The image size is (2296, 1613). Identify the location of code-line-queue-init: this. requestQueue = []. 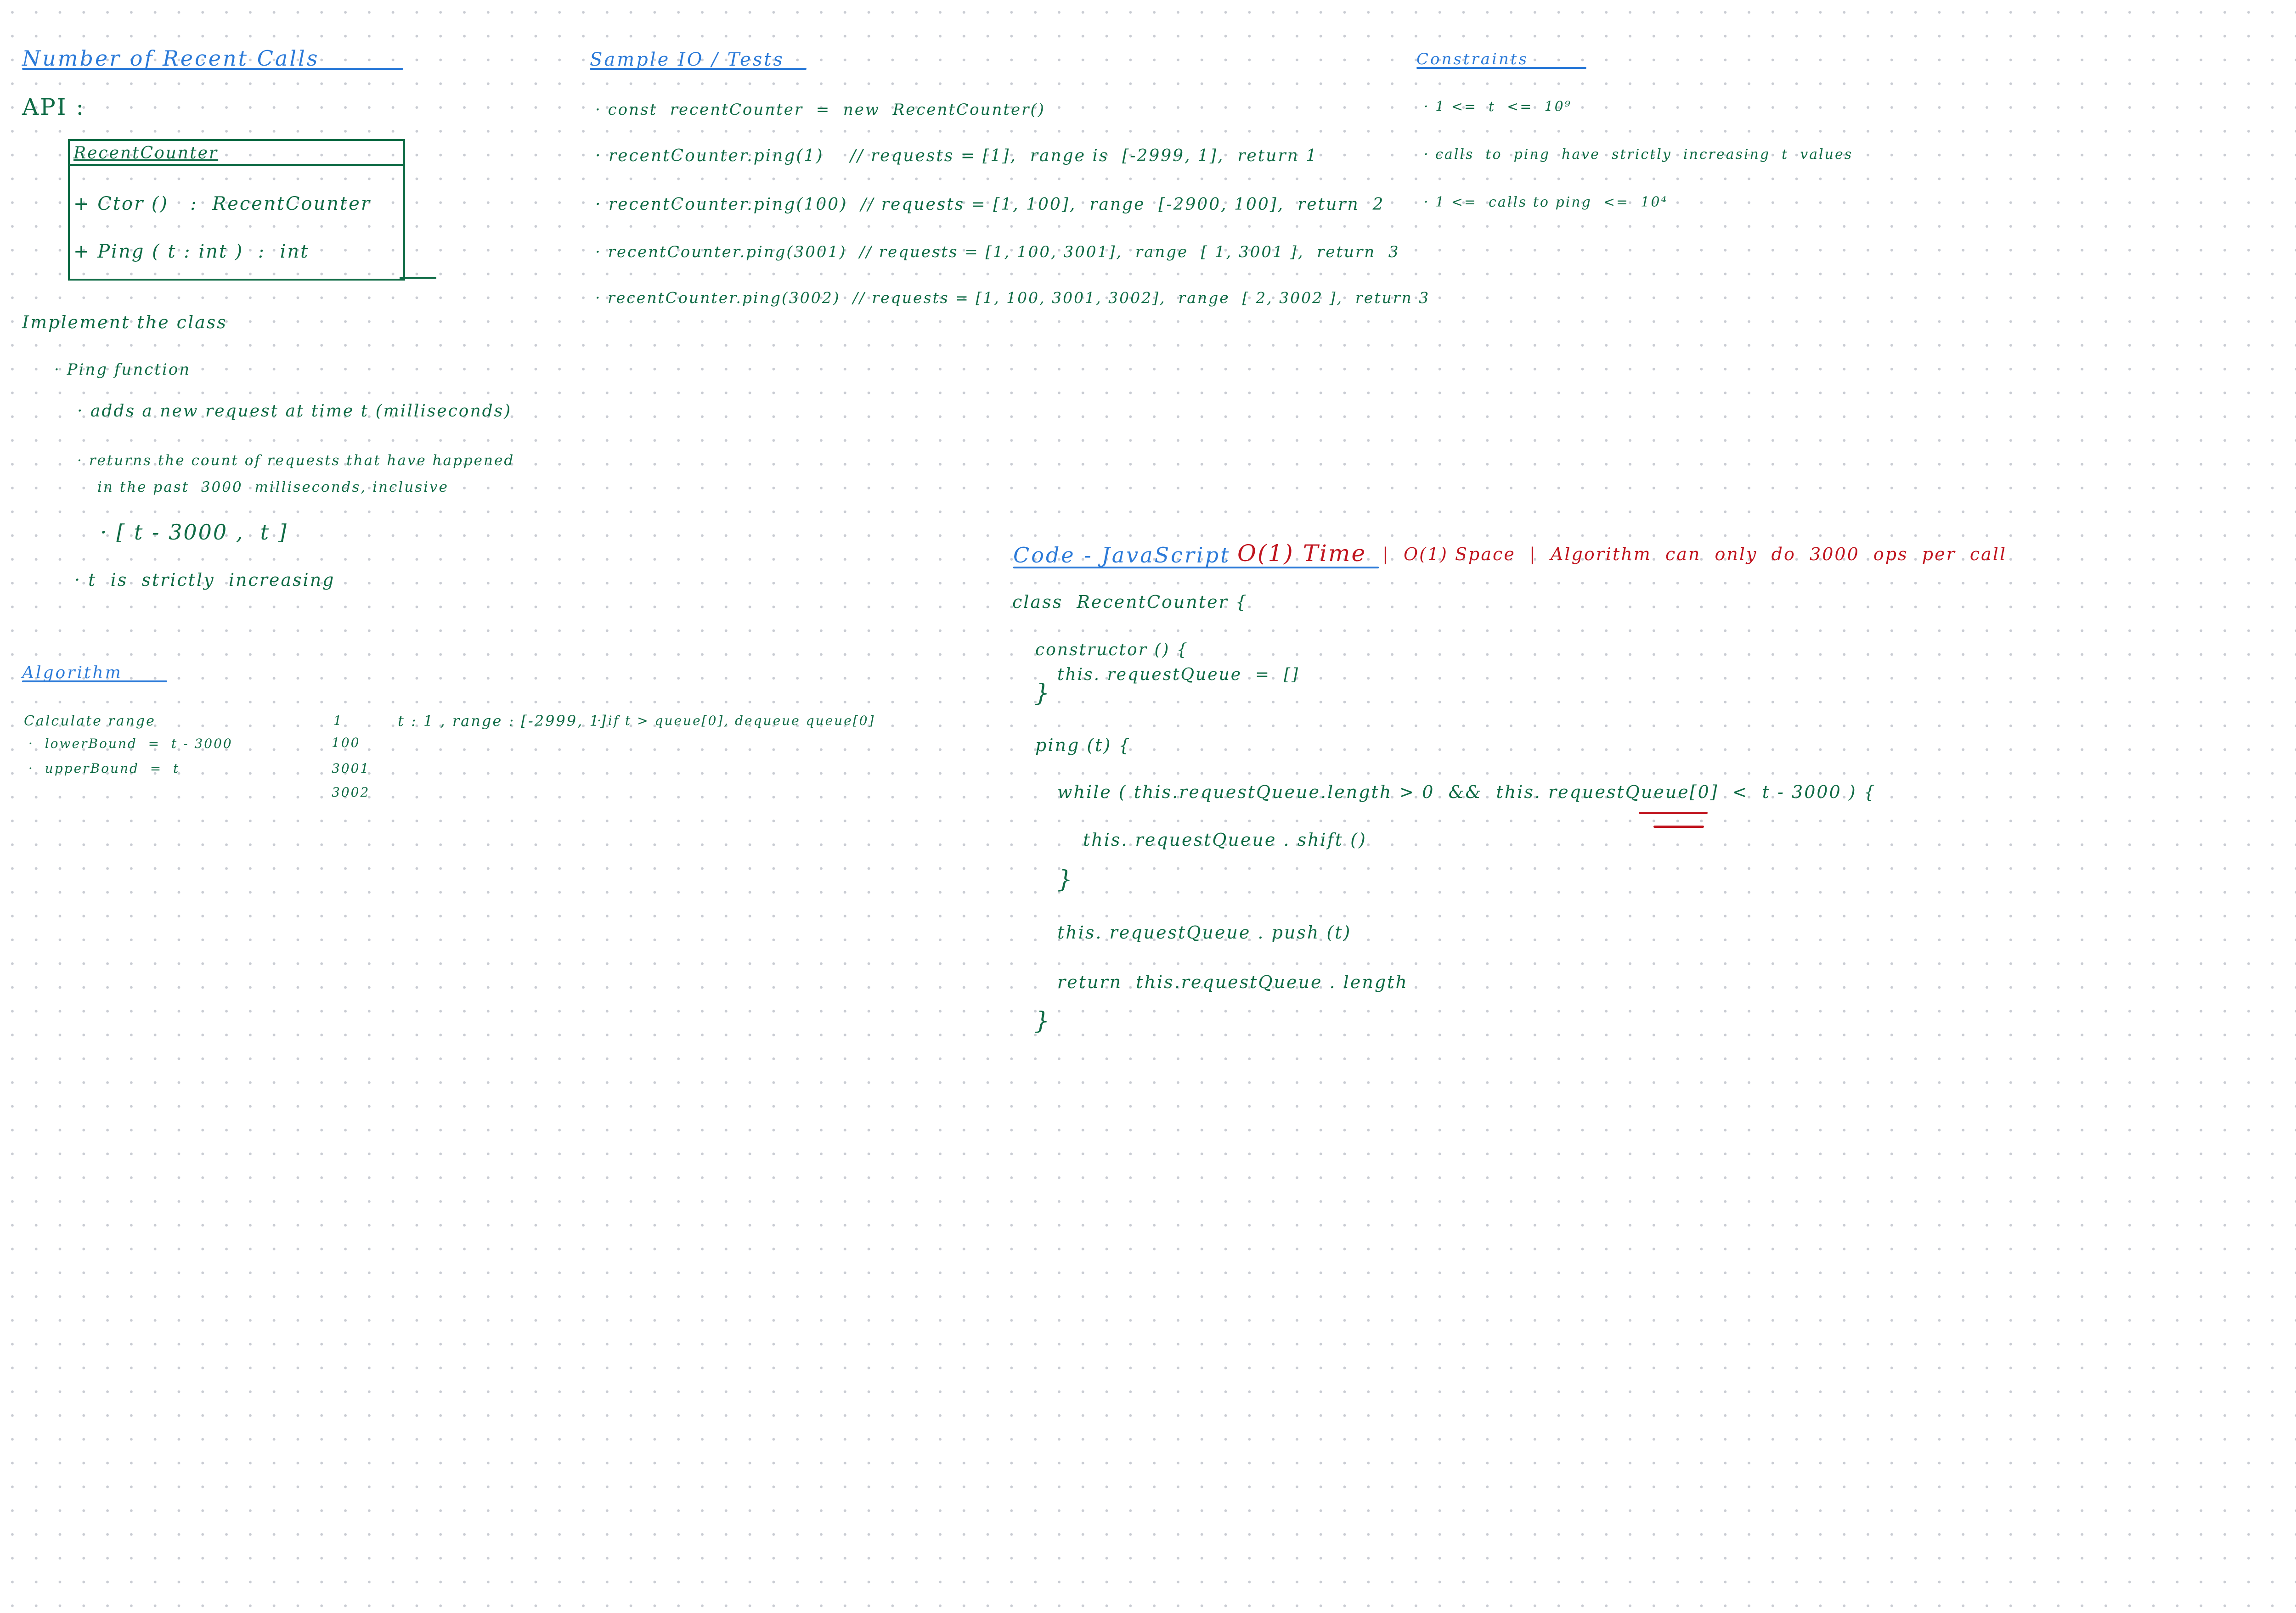
(1178, 675).